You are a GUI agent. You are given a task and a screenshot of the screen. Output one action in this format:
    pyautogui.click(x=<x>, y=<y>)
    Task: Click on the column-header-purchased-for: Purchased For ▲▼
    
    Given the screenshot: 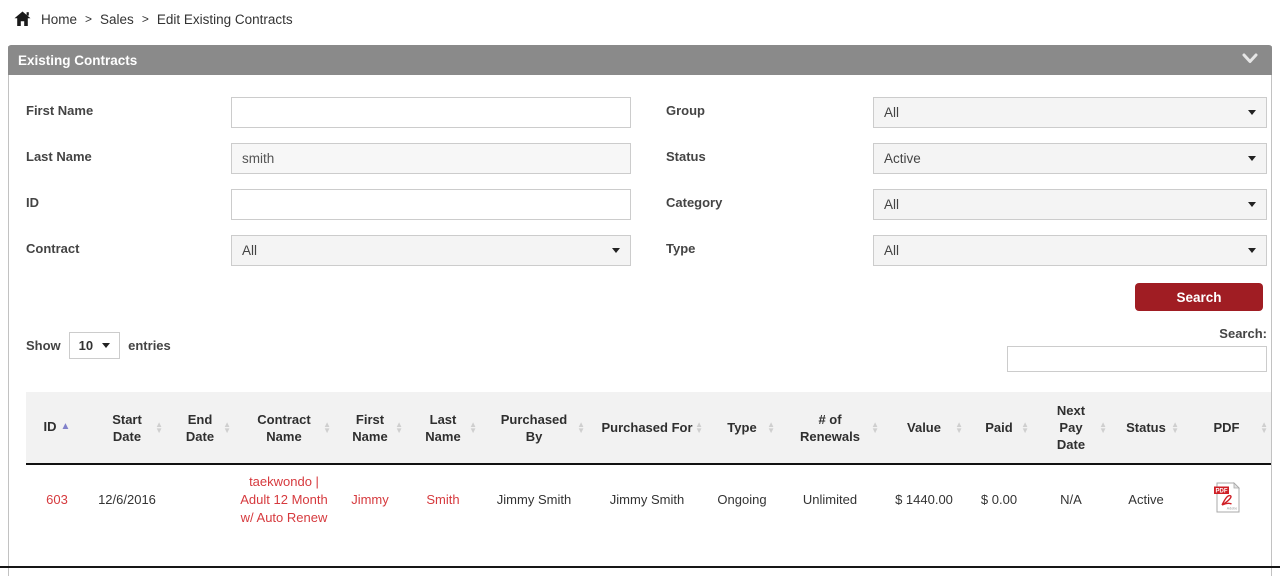 What is the action you would take?
    pyautogui.click(x=647, y=428)
    